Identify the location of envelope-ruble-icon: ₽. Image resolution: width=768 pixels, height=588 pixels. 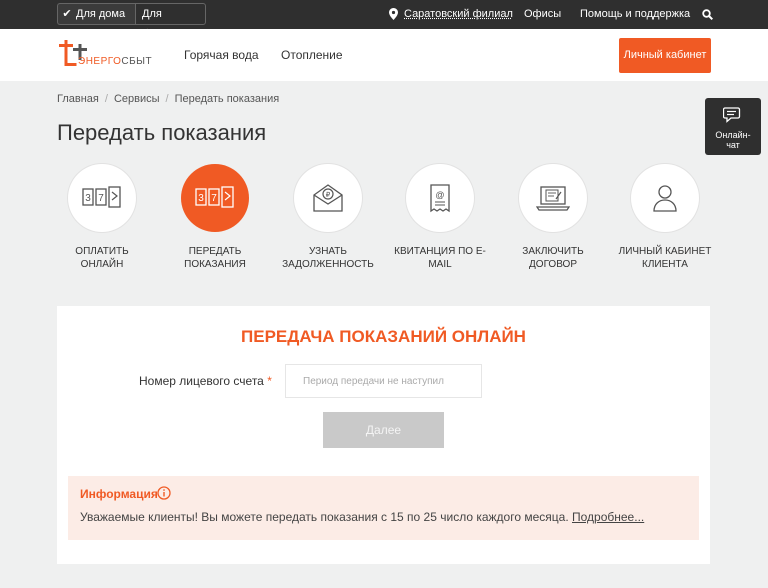
(328, 198).